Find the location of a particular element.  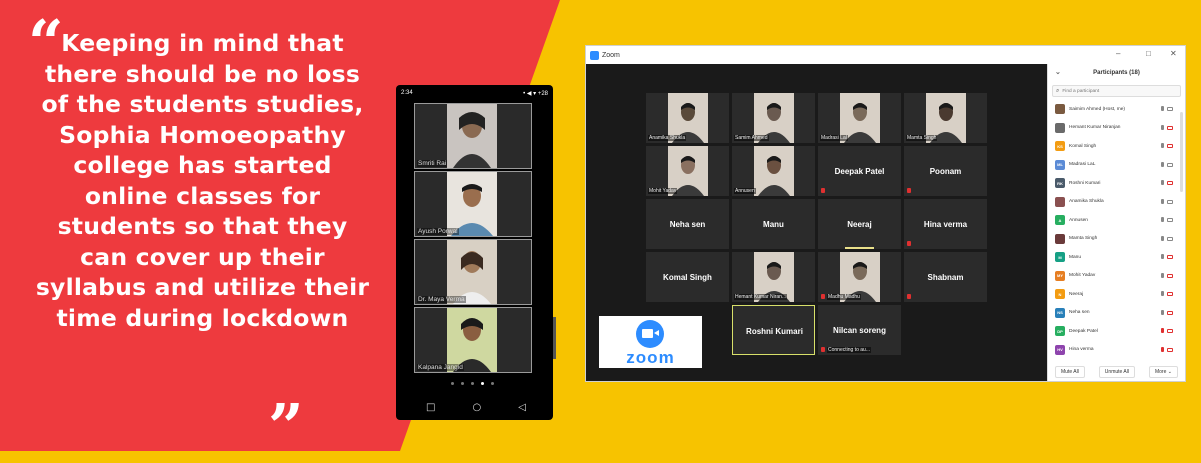

participant-list-name: Madrasi LaL is located at coordinates (1082, 165).